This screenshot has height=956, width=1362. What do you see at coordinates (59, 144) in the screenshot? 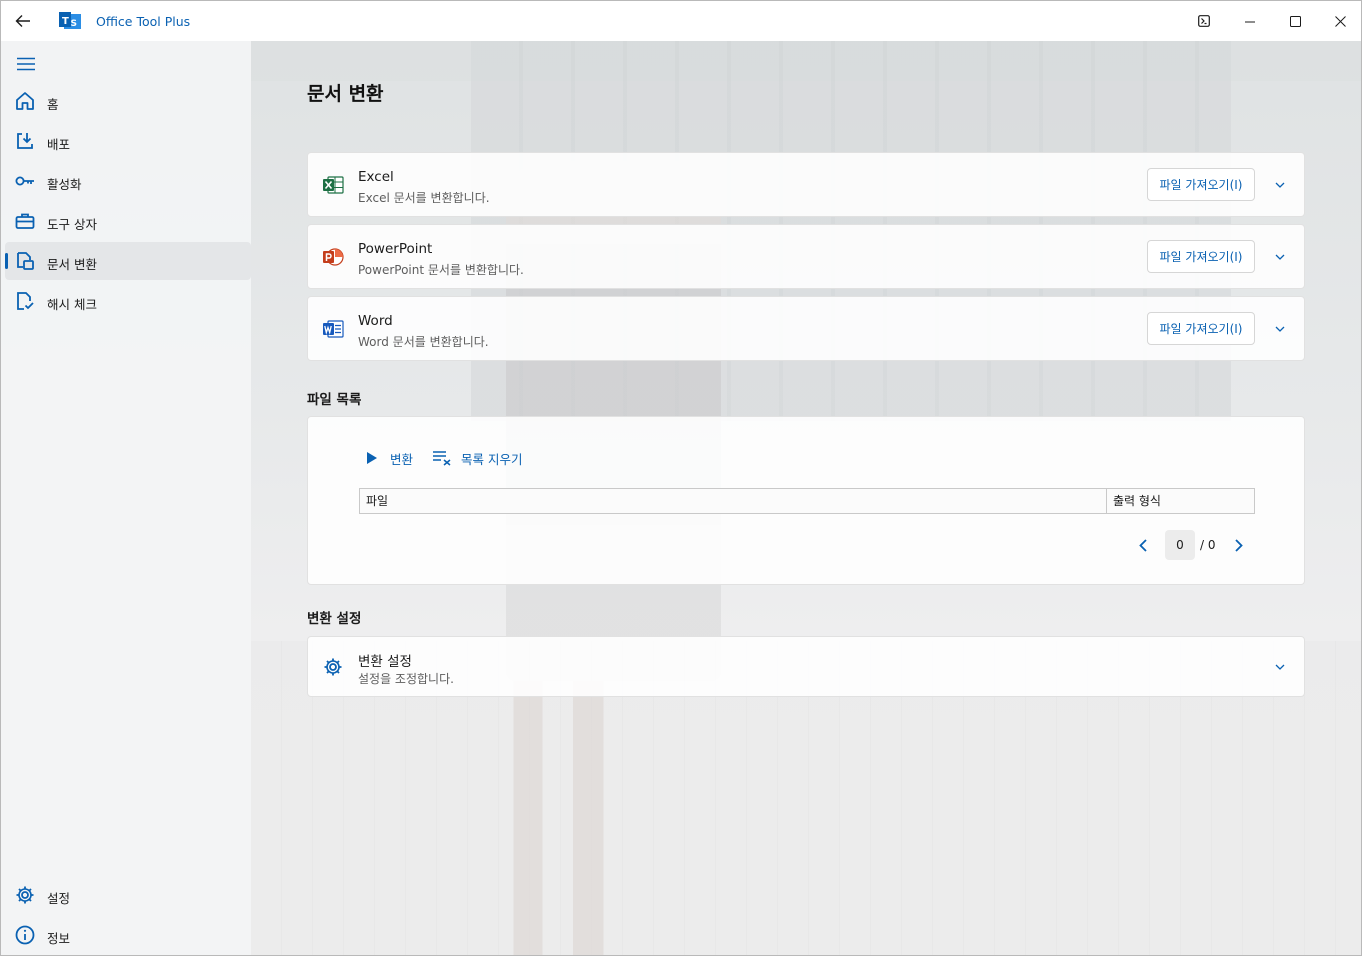
I see `sidebar-item-label: 배포` at bounding box center [59, 144].